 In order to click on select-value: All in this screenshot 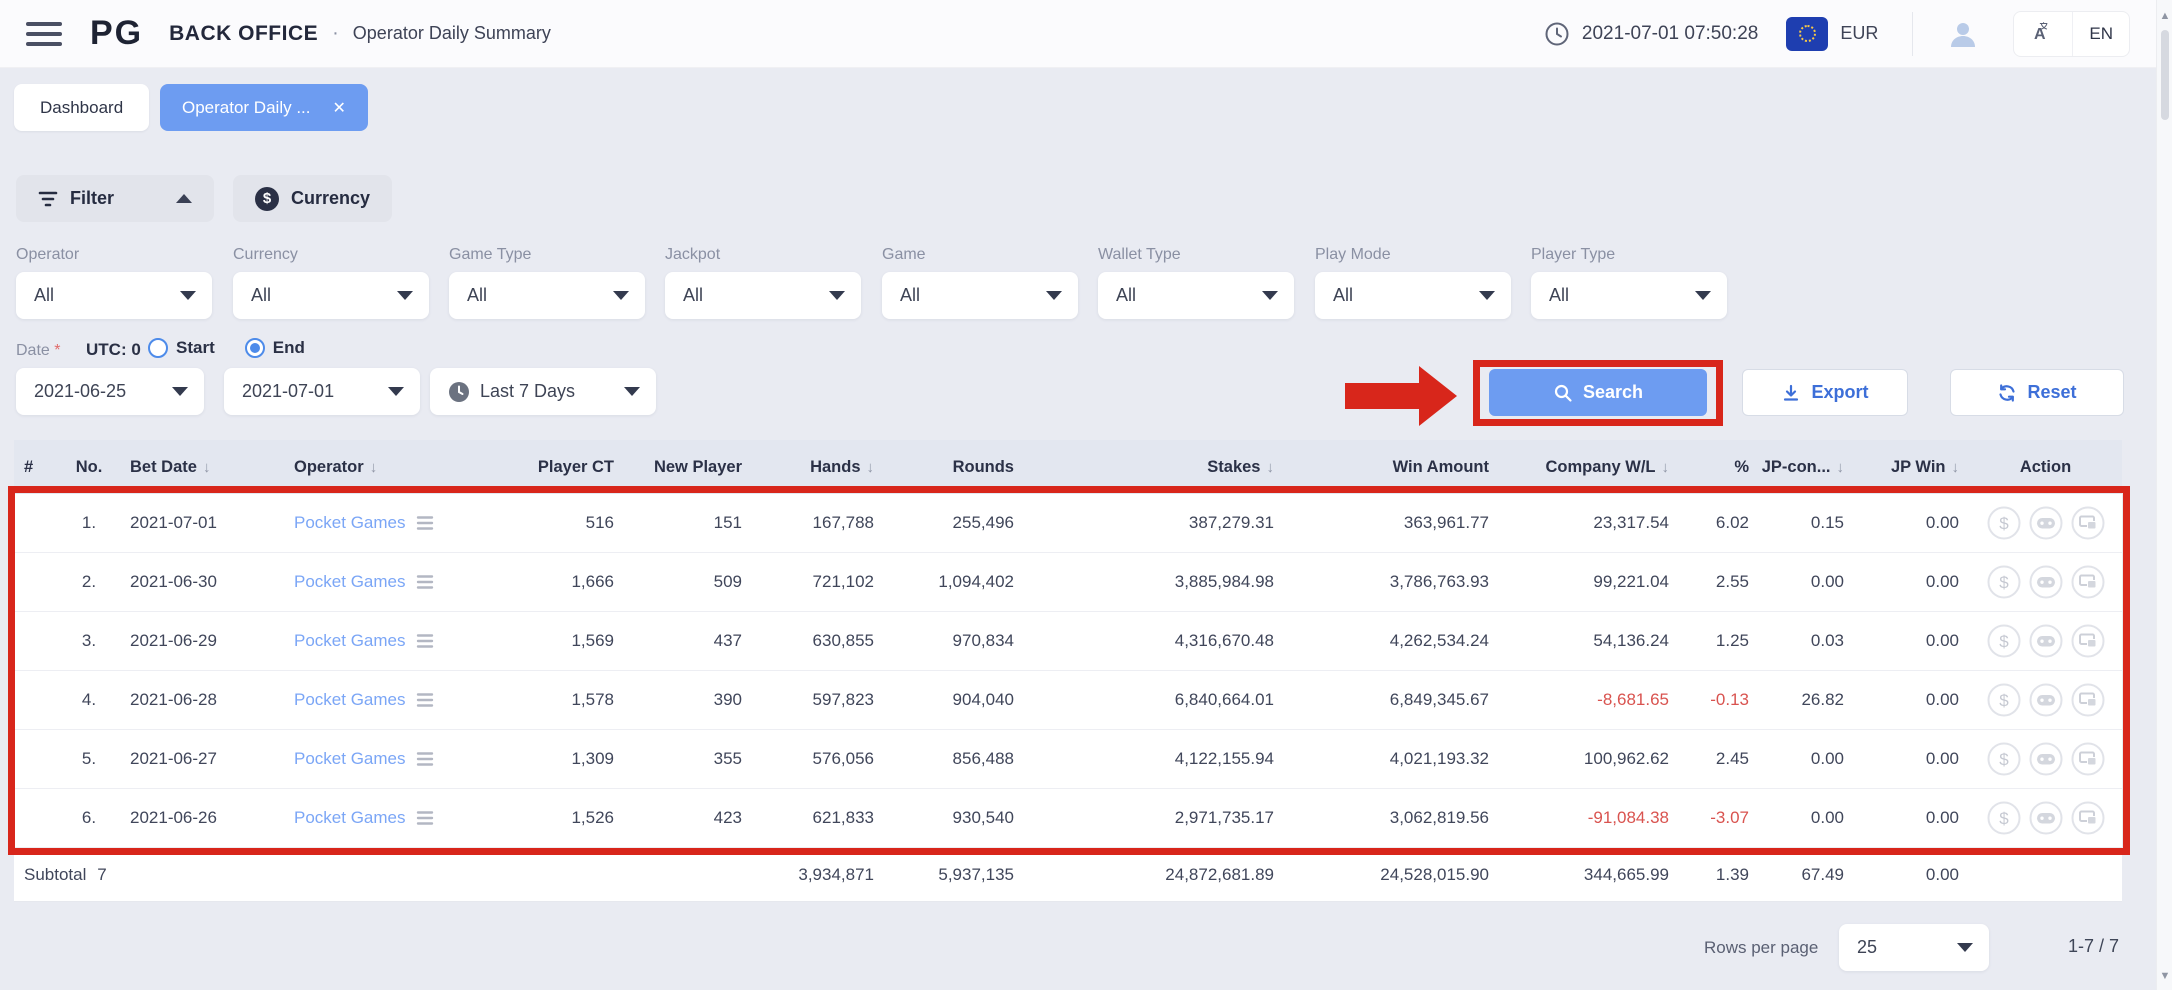, I will do `click(693, 295)`.